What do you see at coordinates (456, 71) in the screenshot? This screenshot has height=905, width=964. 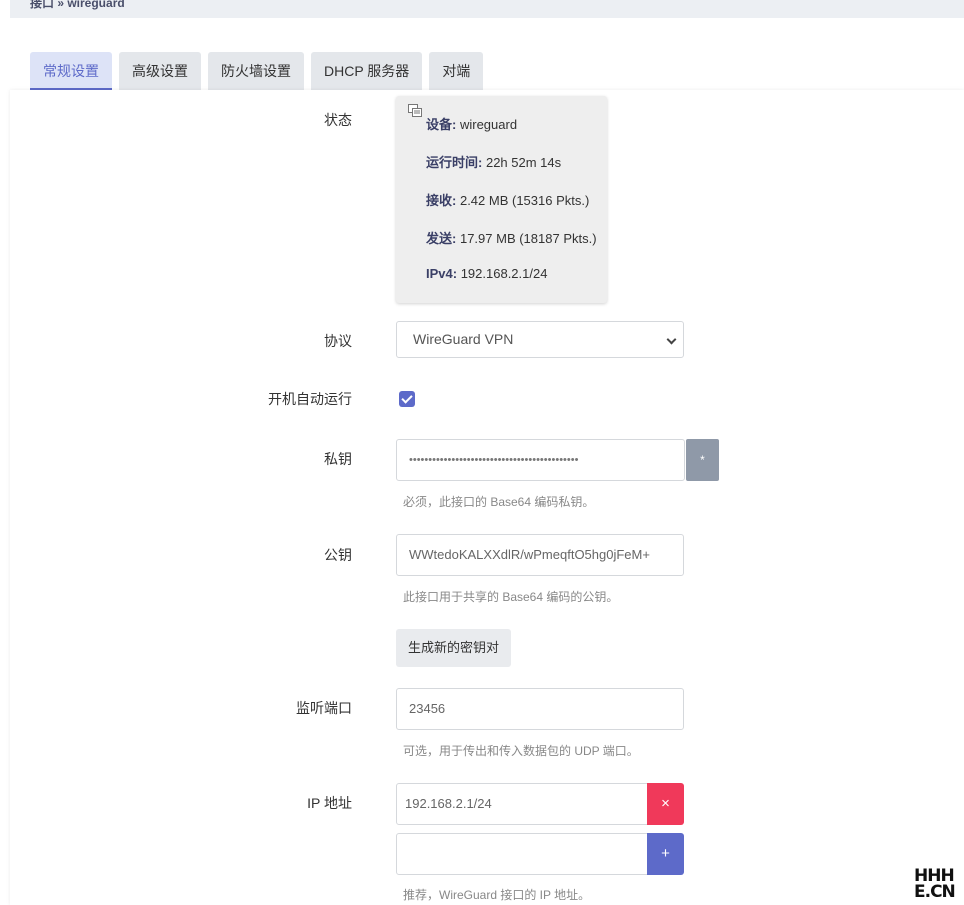 I see `tab-peers: 对端` at bounding box center [456, 71].